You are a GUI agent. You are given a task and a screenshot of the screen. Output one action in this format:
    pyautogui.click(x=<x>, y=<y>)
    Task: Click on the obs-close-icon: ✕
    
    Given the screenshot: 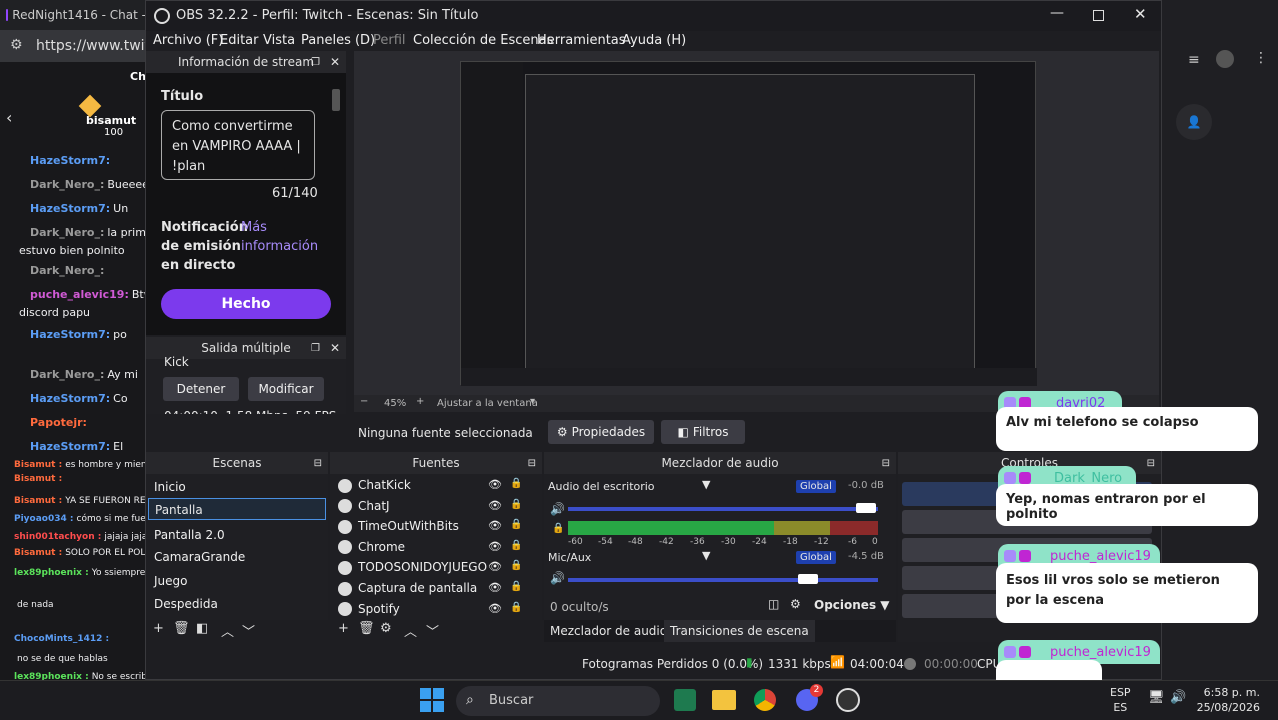 What is the action you would take?
    pyautogui.click(x=1140, y=14)
    